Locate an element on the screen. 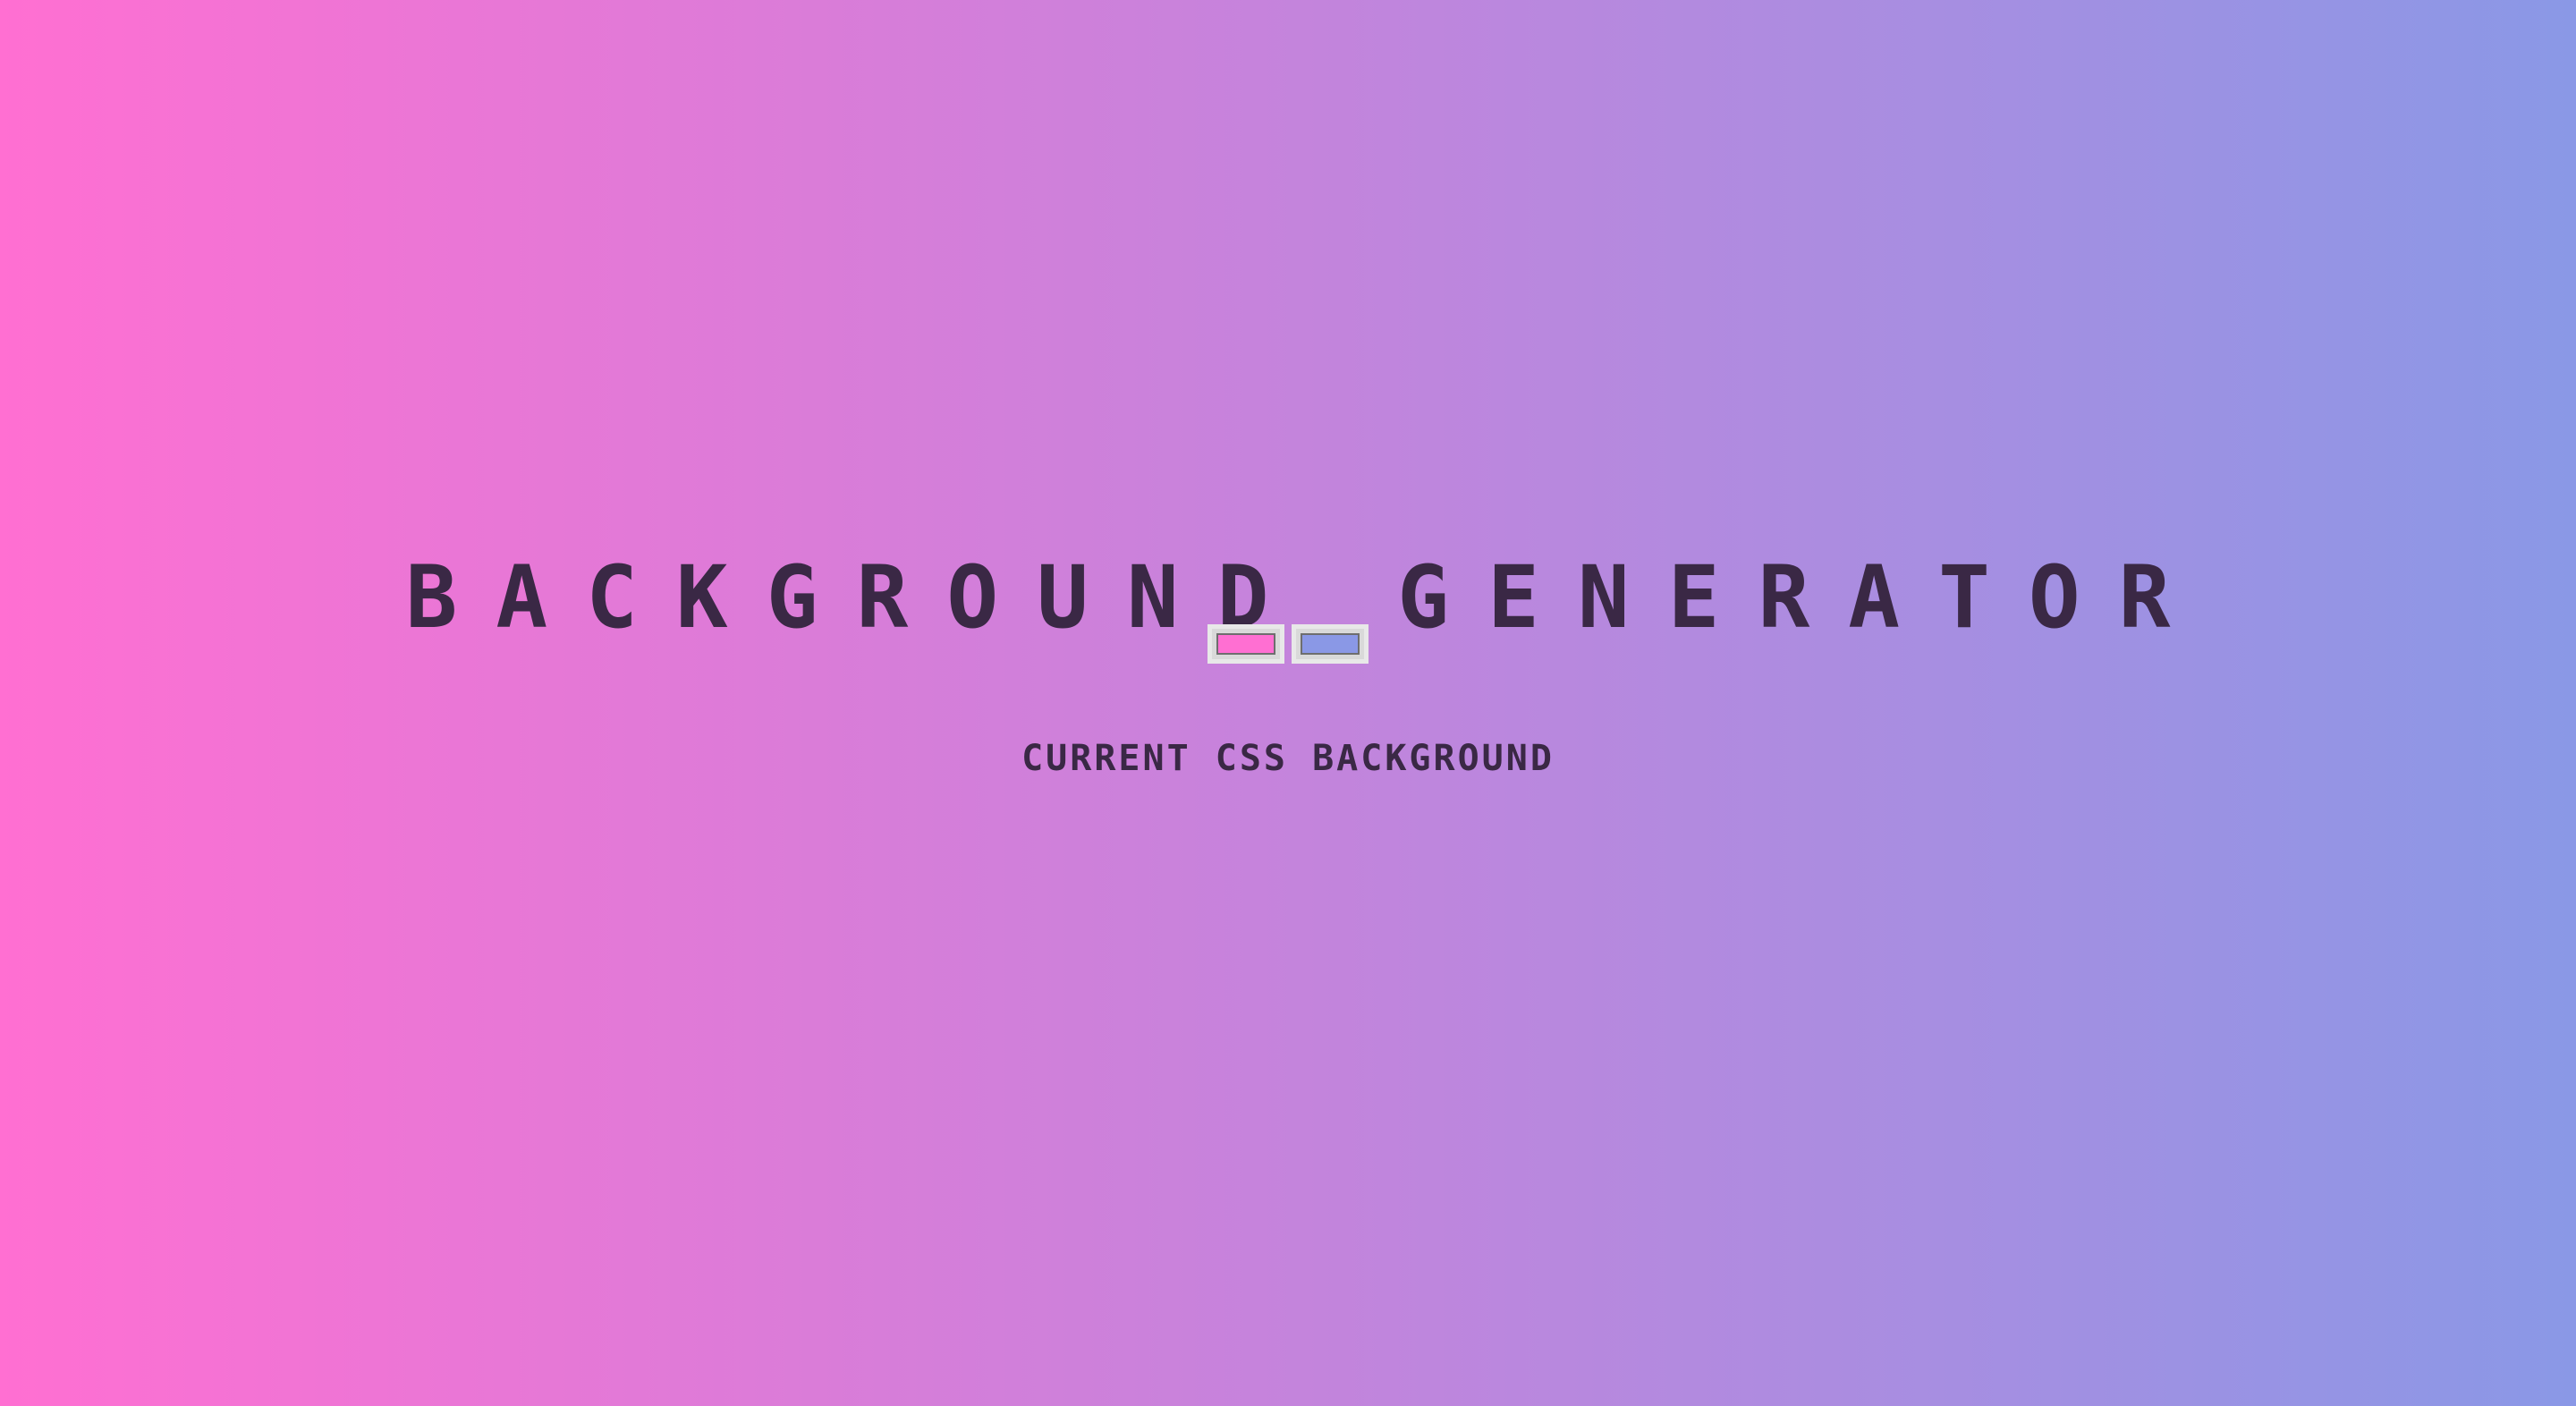 The image size is (2576, 1406). css-background-label: CURRENT CSS BACKGROUND is located at coordinates (1288, 758).